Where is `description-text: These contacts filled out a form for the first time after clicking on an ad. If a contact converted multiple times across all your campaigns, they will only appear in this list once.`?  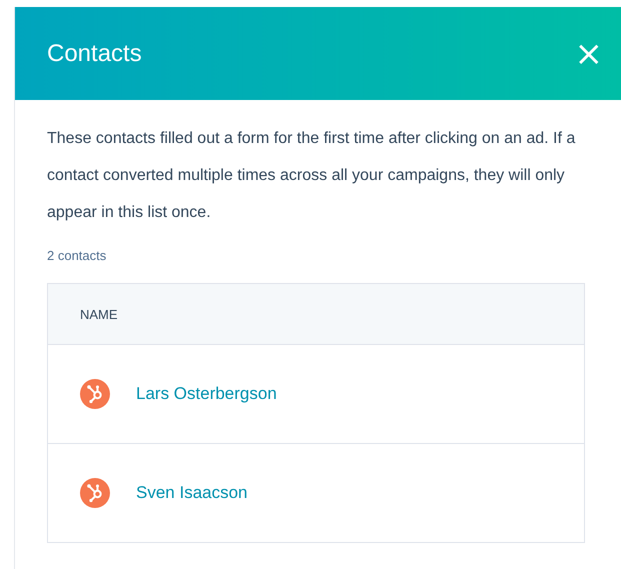 description-text: These contacts filled out a form for the first time after clicking on an ad. If a contact converted multiple times across all your campaigns, they will only appear in this list once. is located at coordinates (311, 176).